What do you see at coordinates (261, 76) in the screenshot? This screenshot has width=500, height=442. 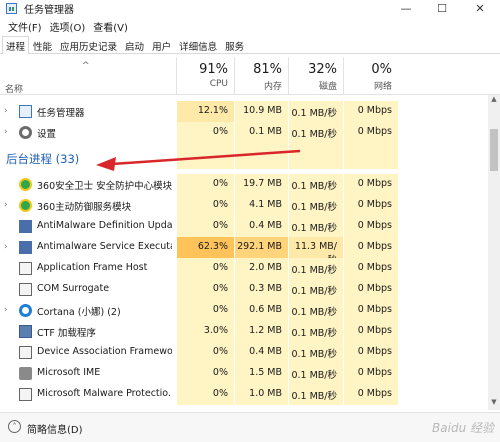 I see `column-memory-header: 81% 内存` at bounding box center [261, 76].